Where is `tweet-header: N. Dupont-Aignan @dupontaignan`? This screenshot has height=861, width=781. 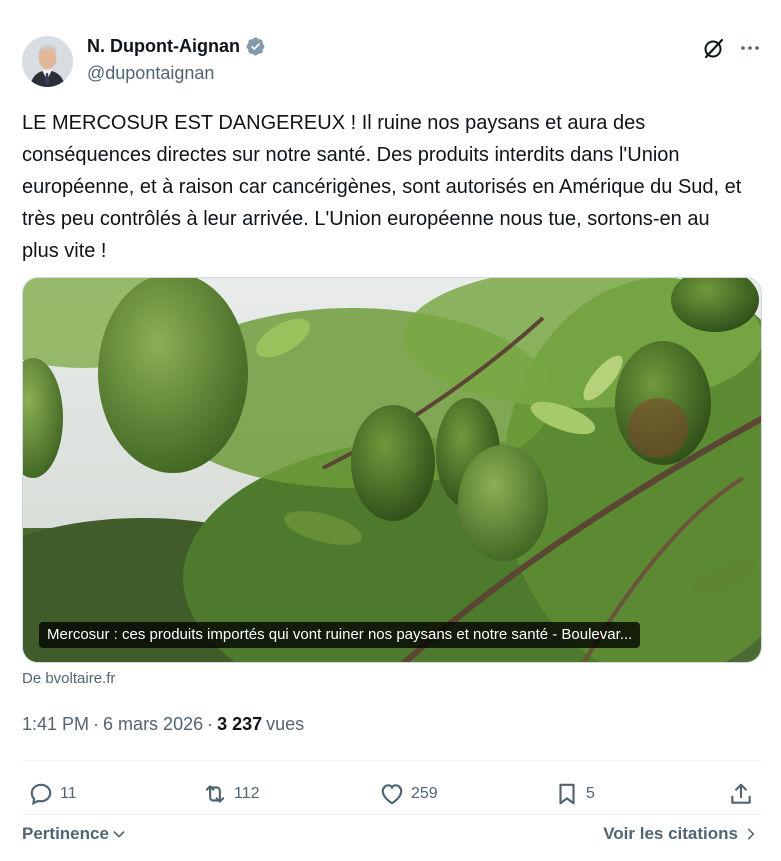 tweet-header: N. Dupont-Aignan @dupontaignan is located at coordinates (392, 60).